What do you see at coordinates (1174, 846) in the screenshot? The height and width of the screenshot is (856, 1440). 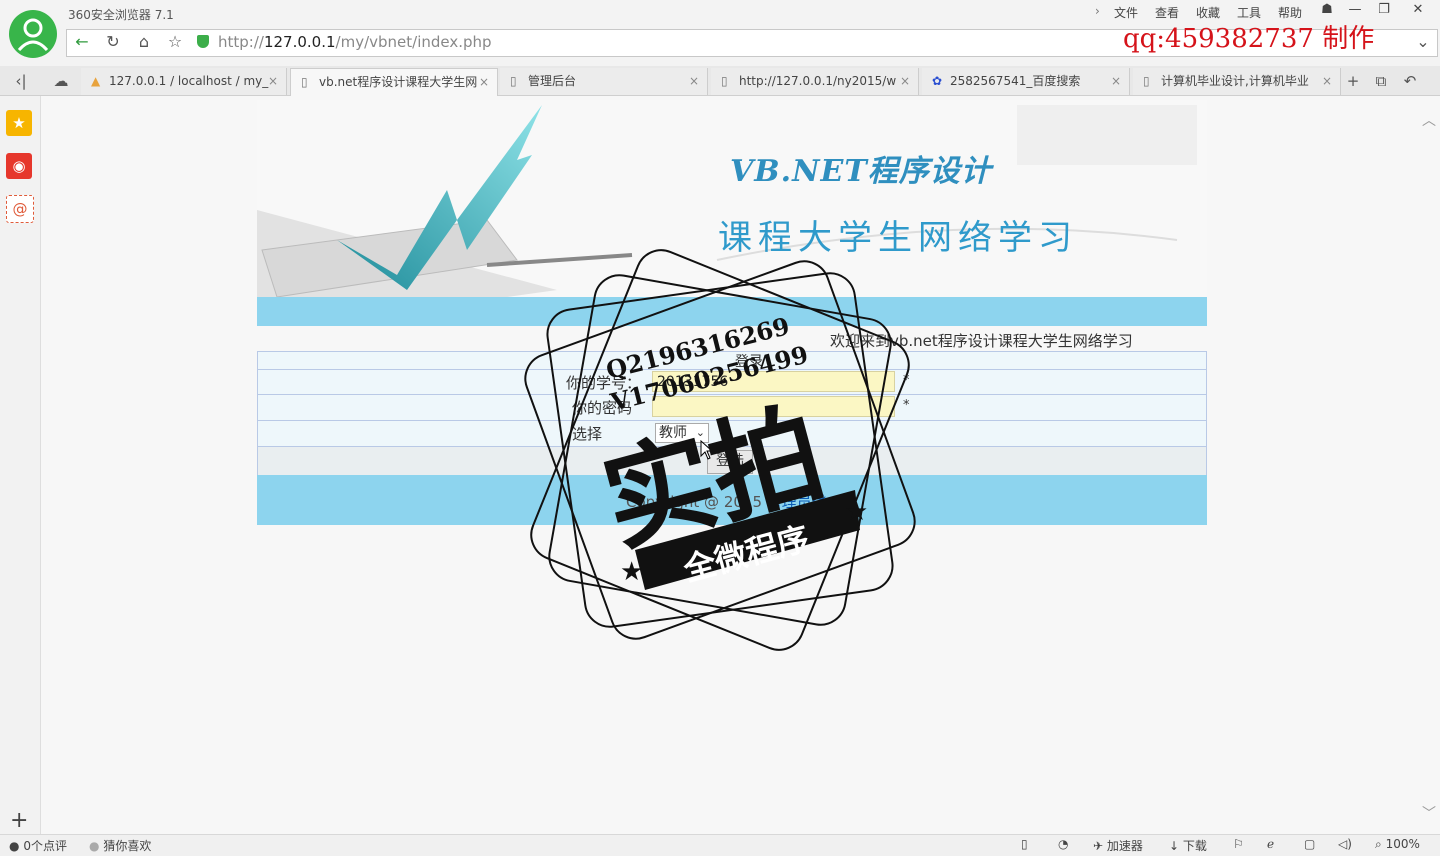 I see `download-icon: ↓` at bounding box center [1174, 846].